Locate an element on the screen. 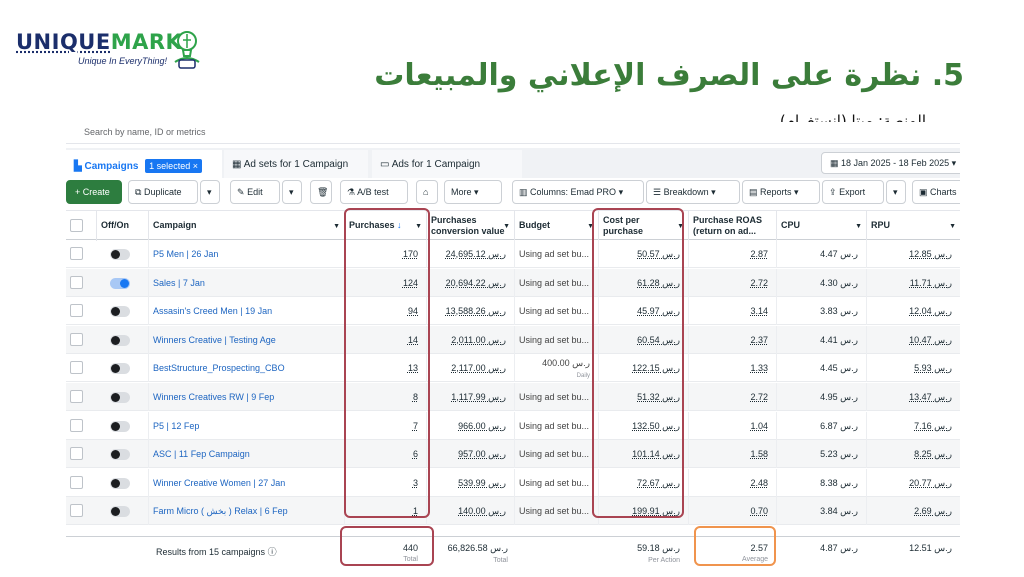 This screenshot has height=577, width=1024. cell-value: 1,117.99 ر.س is located at coordinates (470, 397).